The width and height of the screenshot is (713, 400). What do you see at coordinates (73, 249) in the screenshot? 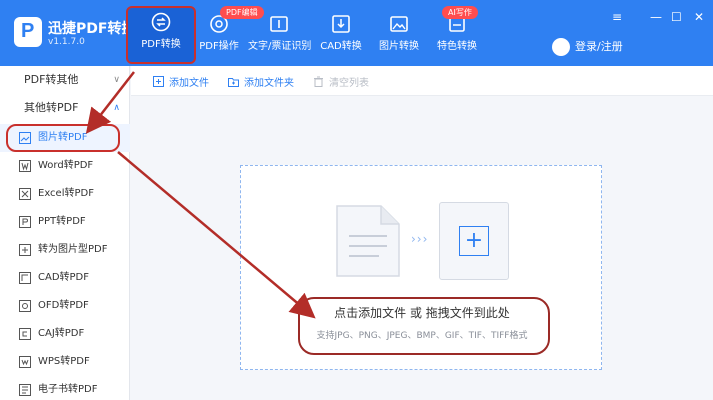
I see `sidebar-item-label: 转为图片型PDF` at bounding box center [73, 249].